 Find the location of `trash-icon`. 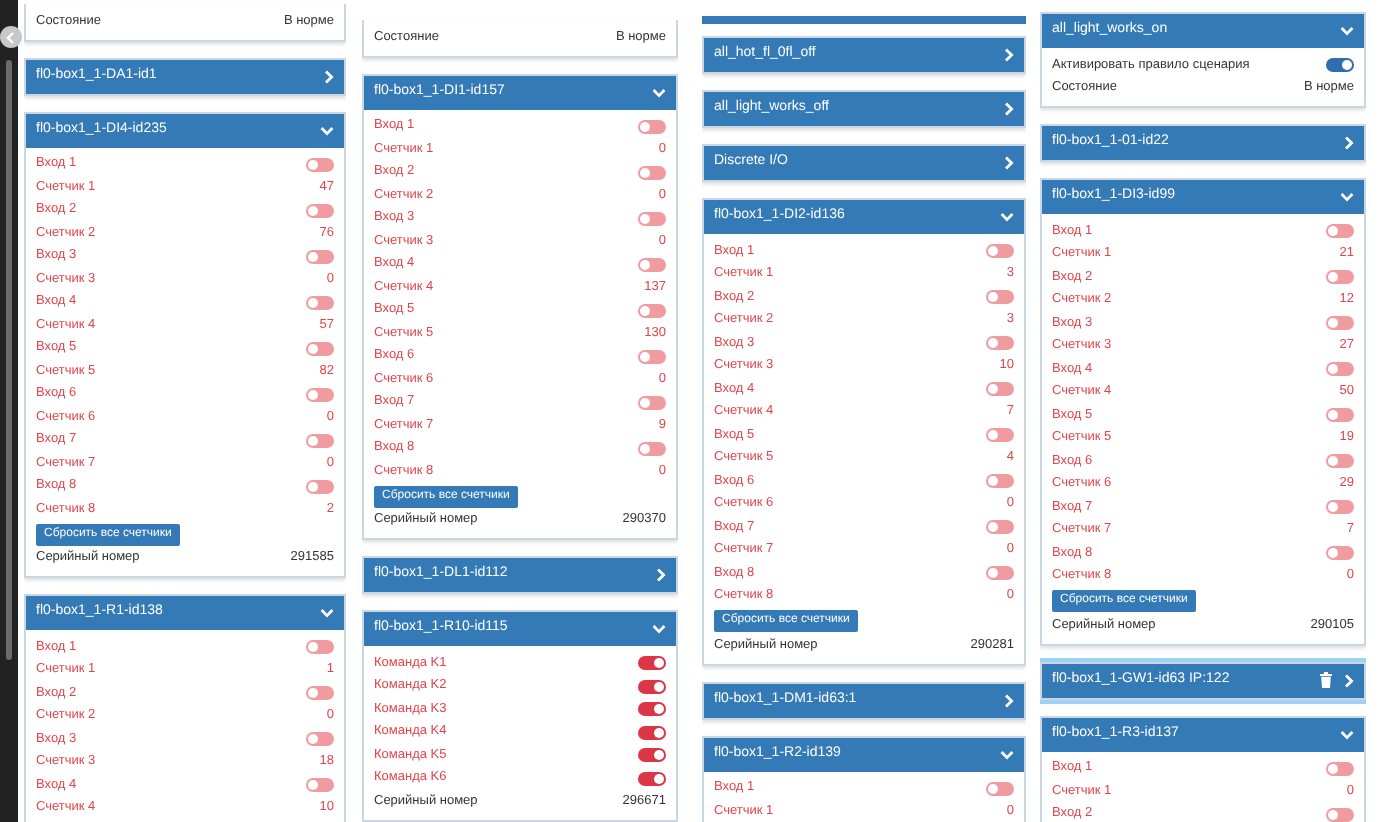

trash-icon is located at coordinates (1326, 680).